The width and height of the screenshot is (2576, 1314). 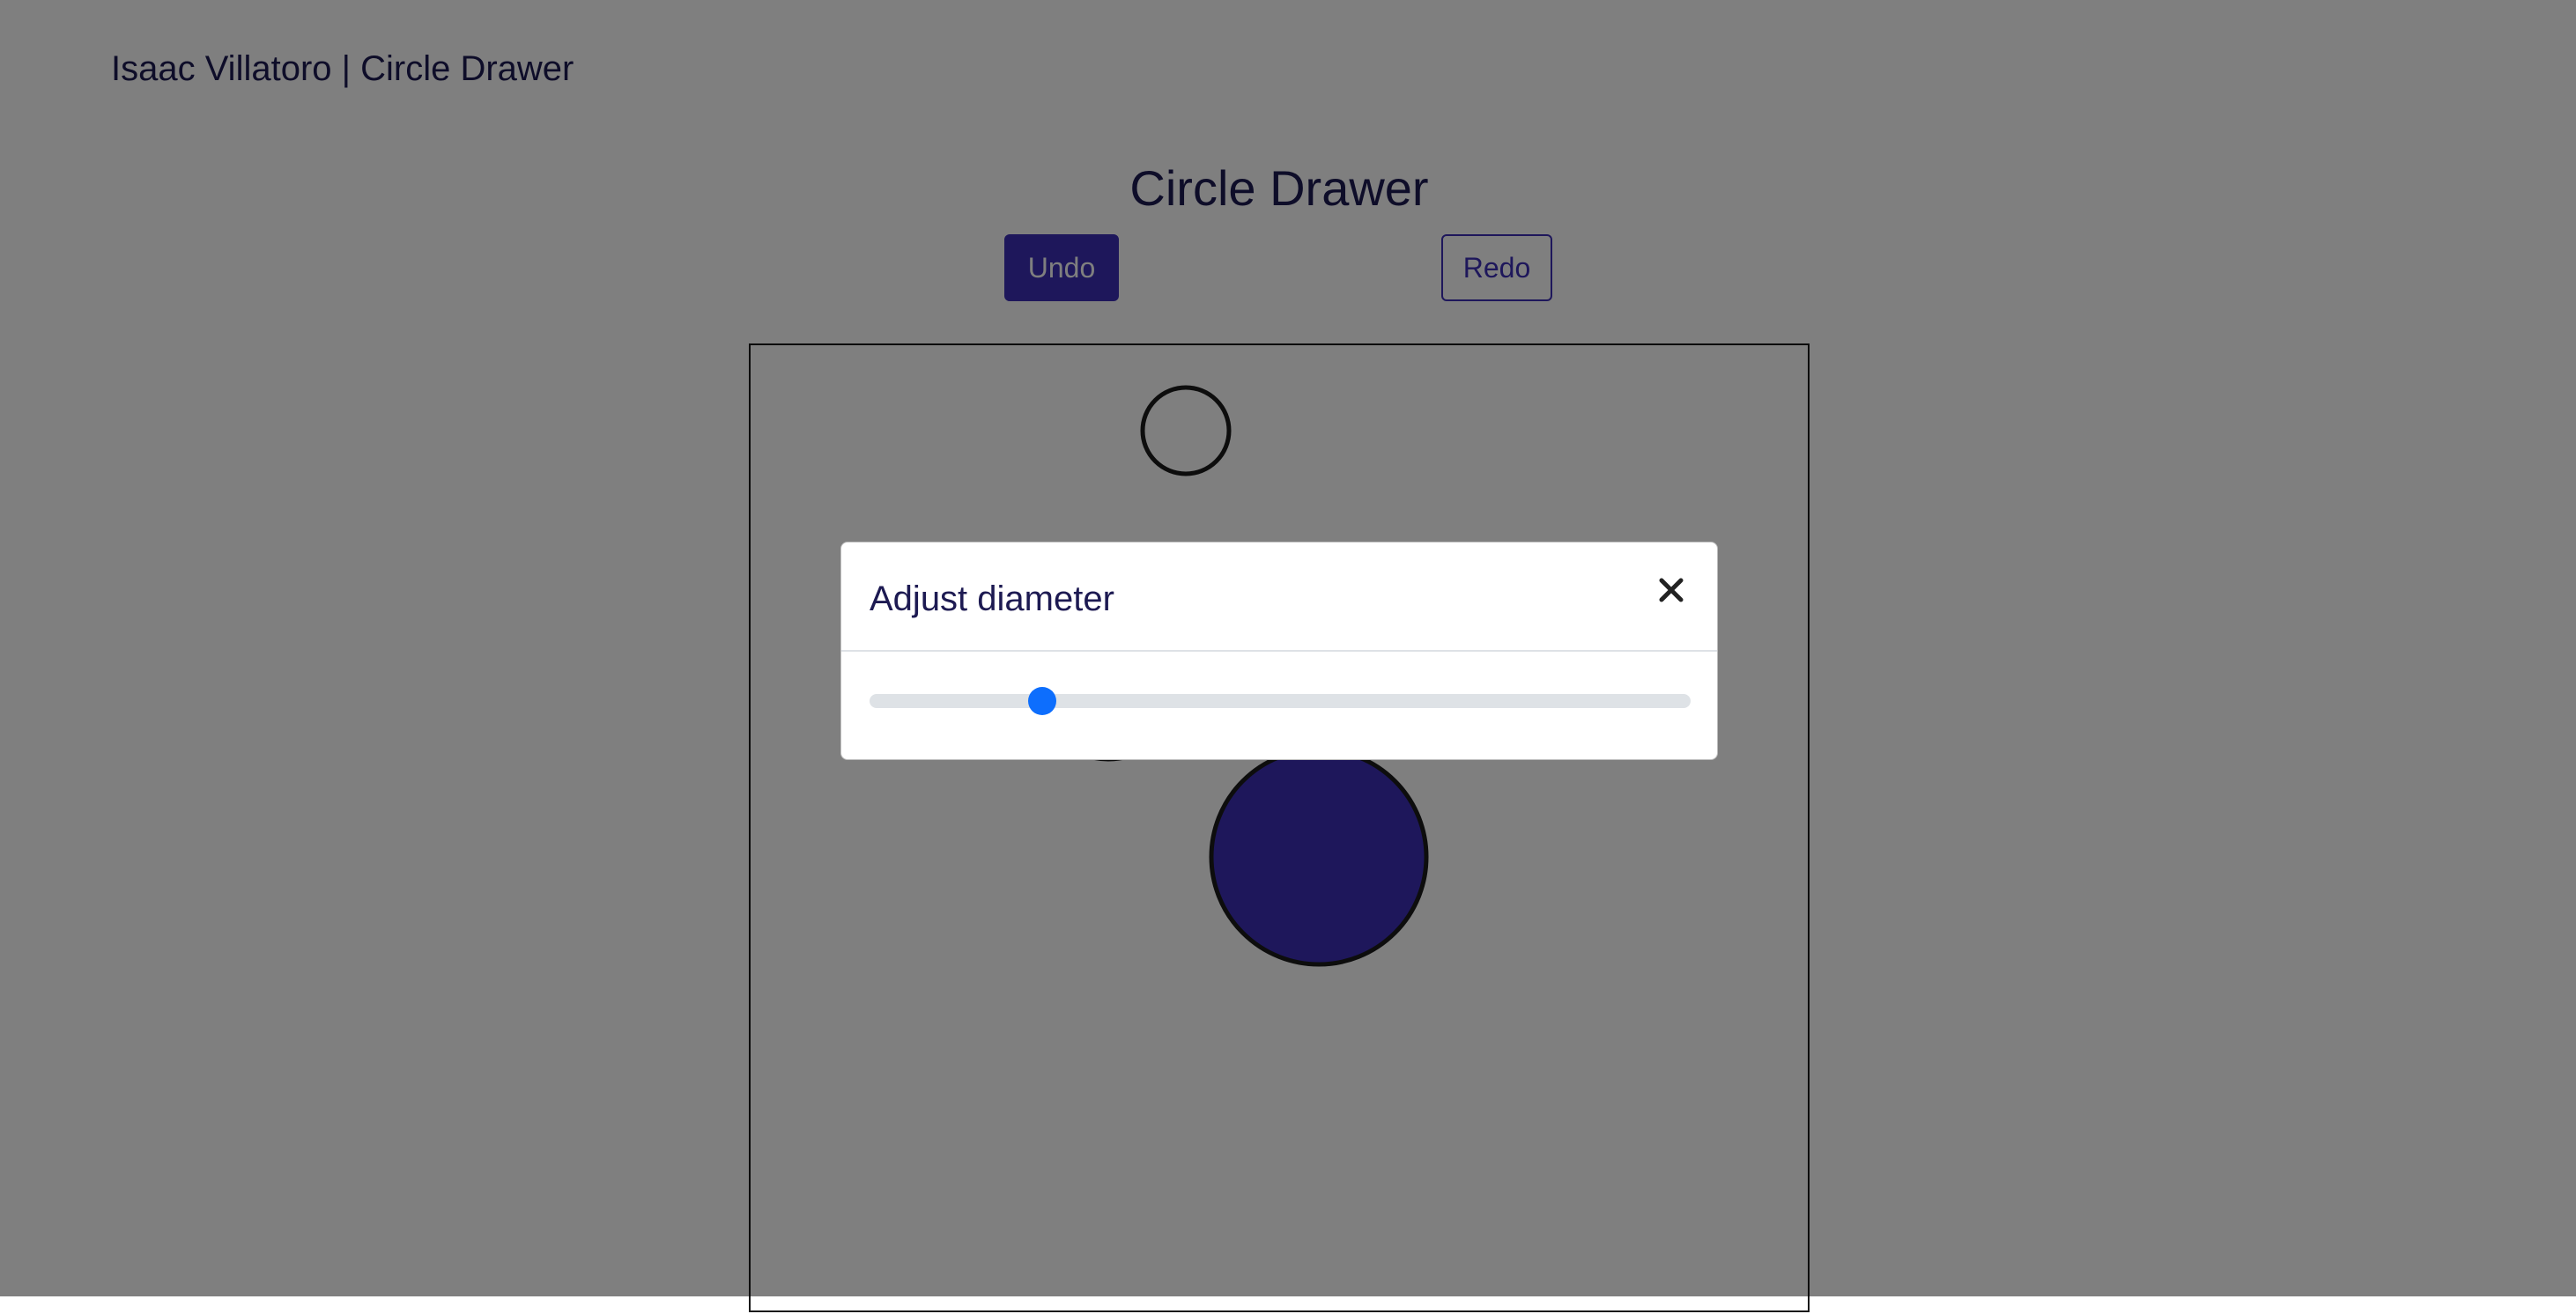 What do you see at coordinates (1281, 701) in the screenshot?
I see `diameter-slider` at bounding box center [1281, 701].